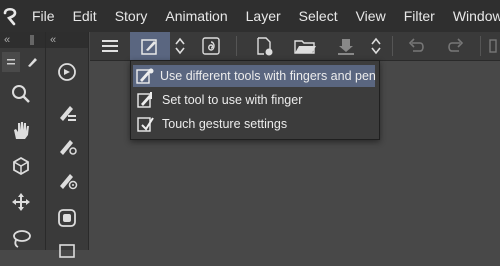 This screenshot has height=266, width=500. Describe the element at coordinates (67, 112) in the screenshot. I see `brush-layer-icon` at that location.